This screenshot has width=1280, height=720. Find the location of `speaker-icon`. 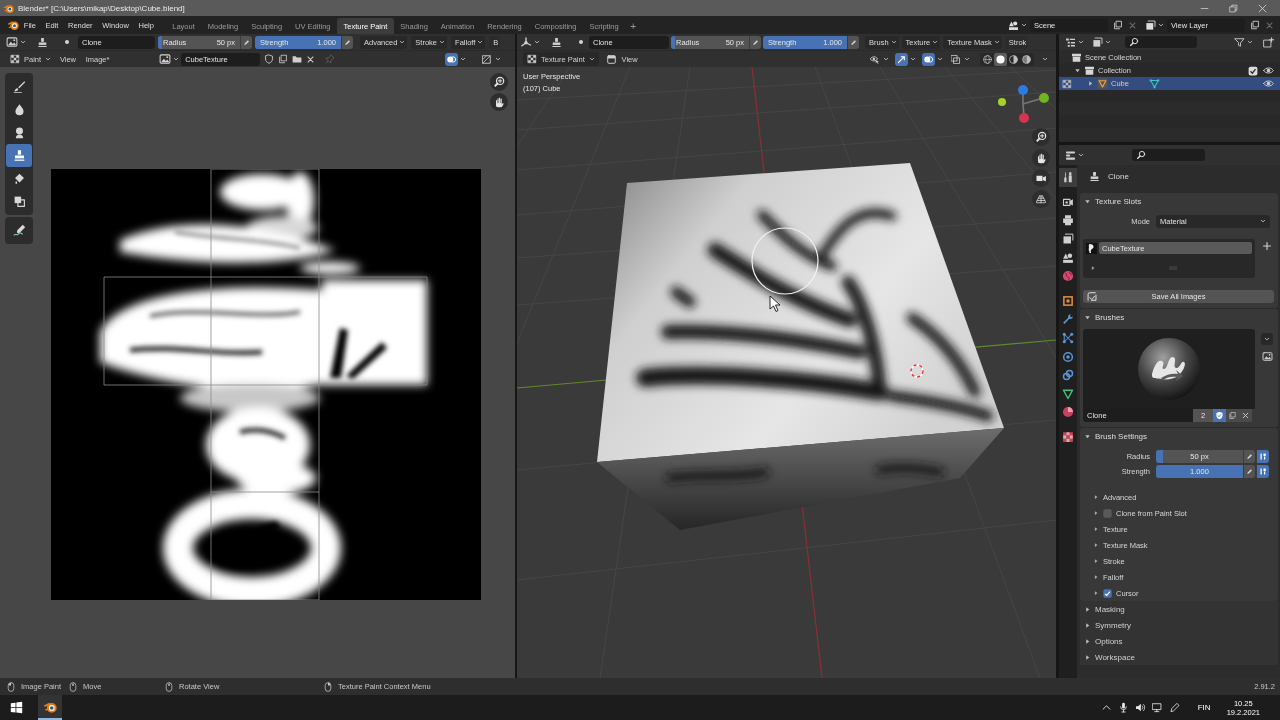

speaker-icon is located at coordinates (1140, 707).